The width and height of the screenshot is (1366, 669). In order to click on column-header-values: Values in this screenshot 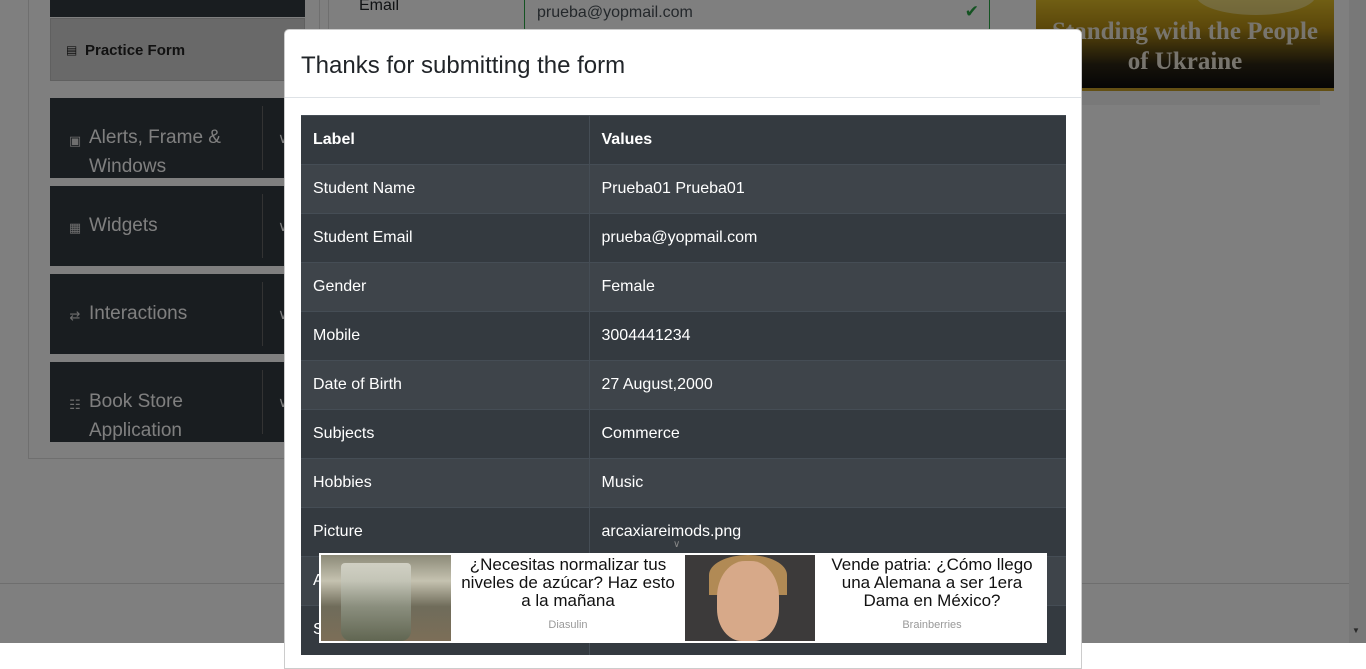, I will do `click(827, 140)`.